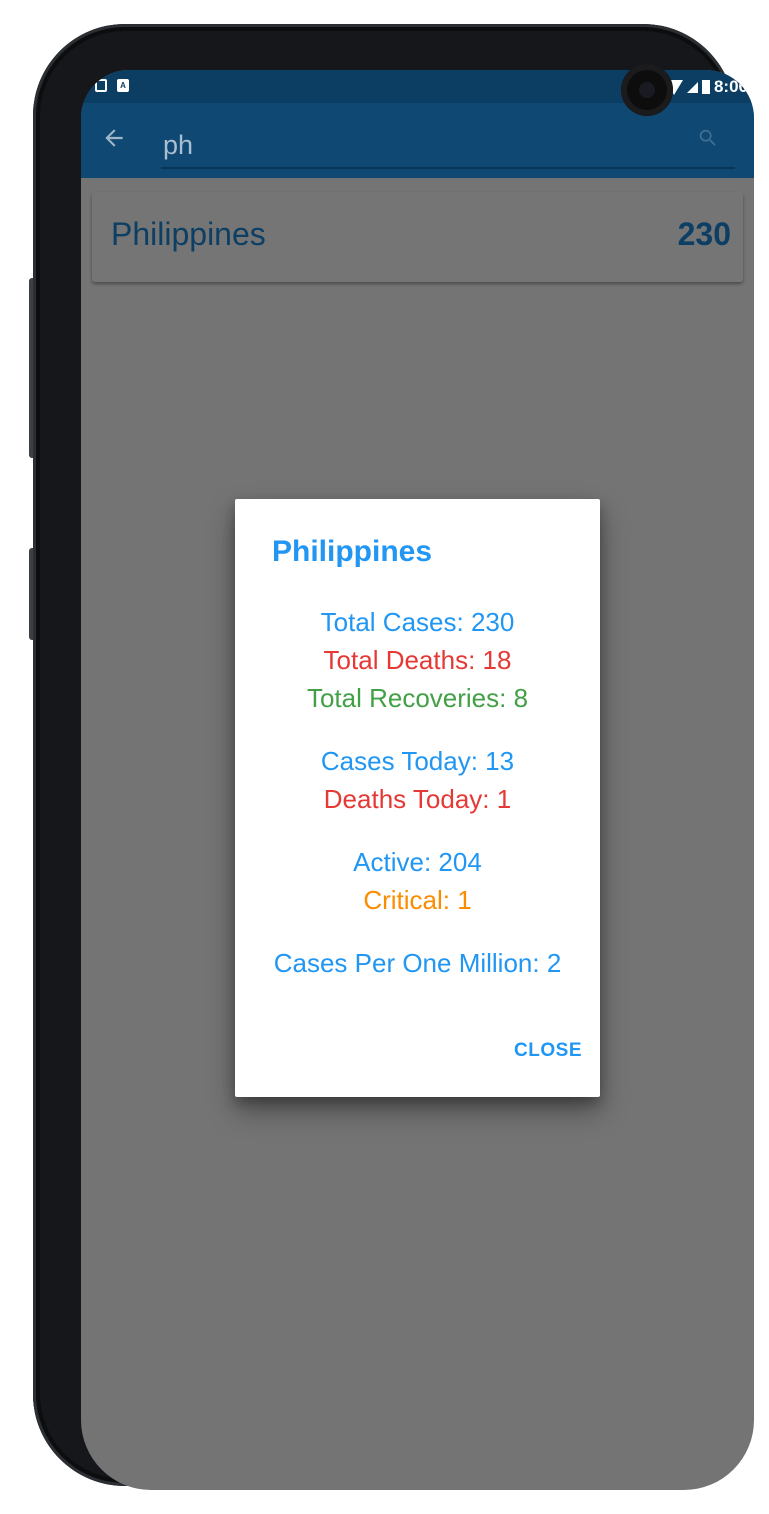  Describe the element at coordinates (101, 85) in the screenshot. I see `image-notification-icon` at that location.